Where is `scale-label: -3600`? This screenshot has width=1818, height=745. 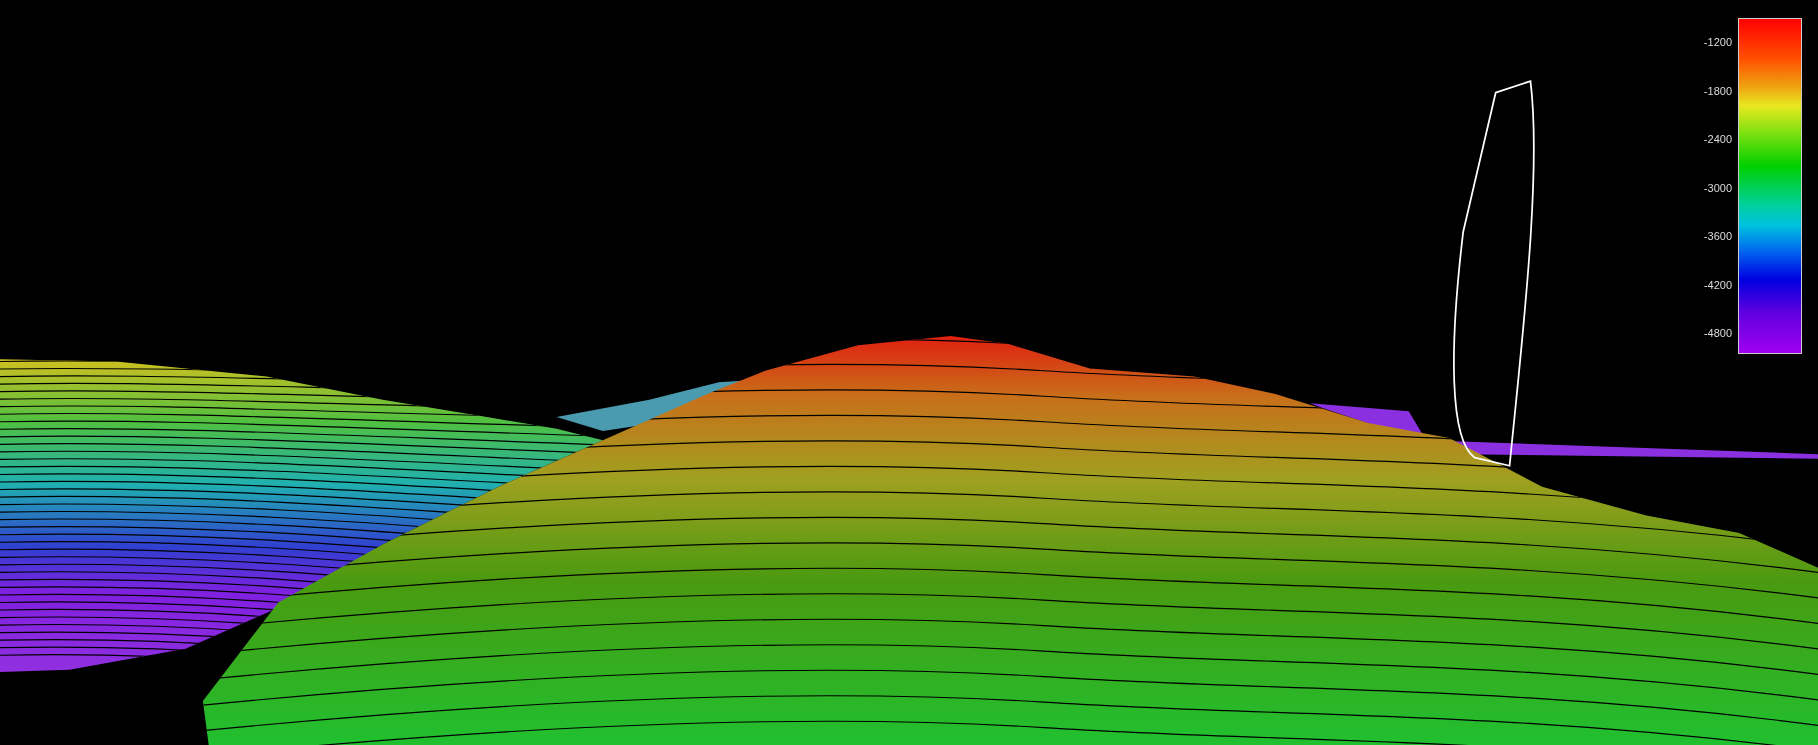
scale-label: -3600 is located at coordinates (1717, 236).